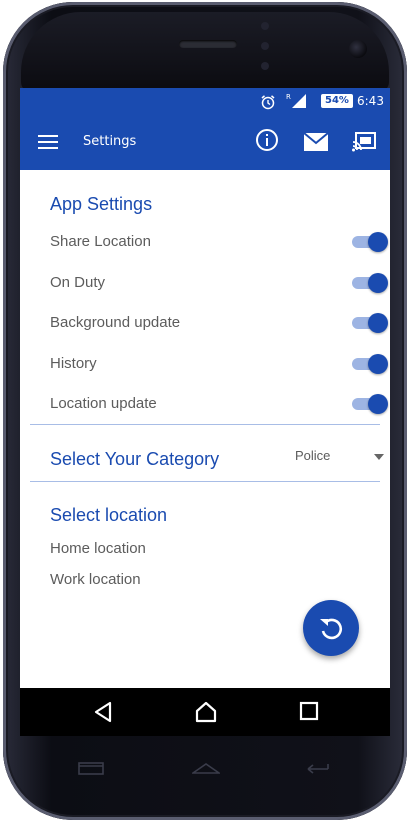  What do you see at coordinates (100, 241) in the screenshot?
I see `setting-label: Share Location` at bounding box center [100, 241].